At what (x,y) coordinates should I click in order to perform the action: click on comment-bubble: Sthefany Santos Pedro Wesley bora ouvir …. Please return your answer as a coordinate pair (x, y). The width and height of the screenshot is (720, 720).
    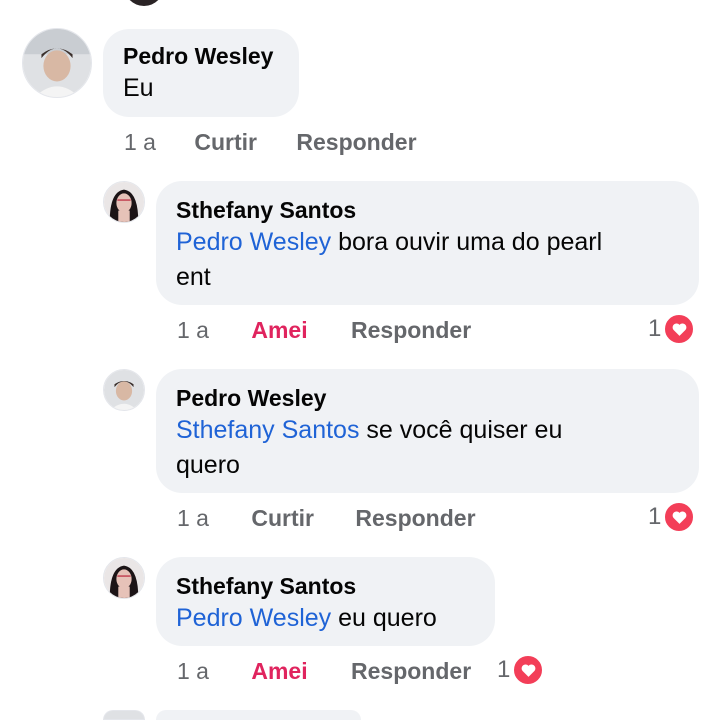
    Looking at the image, I should click on (427, 243).